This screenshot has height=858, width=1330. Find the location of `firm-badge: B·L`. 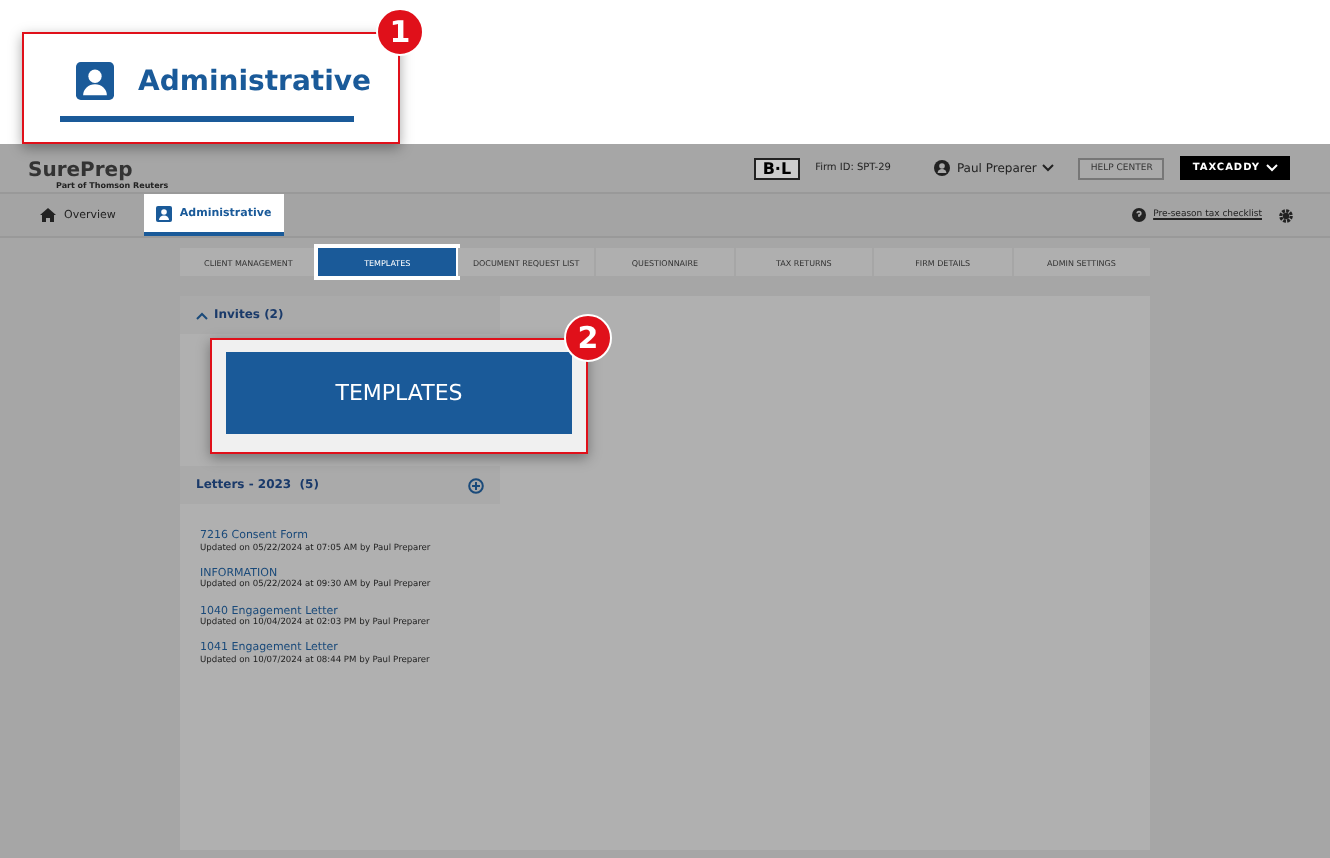

firm-badge: B·L is located at coordinates (777, 168).